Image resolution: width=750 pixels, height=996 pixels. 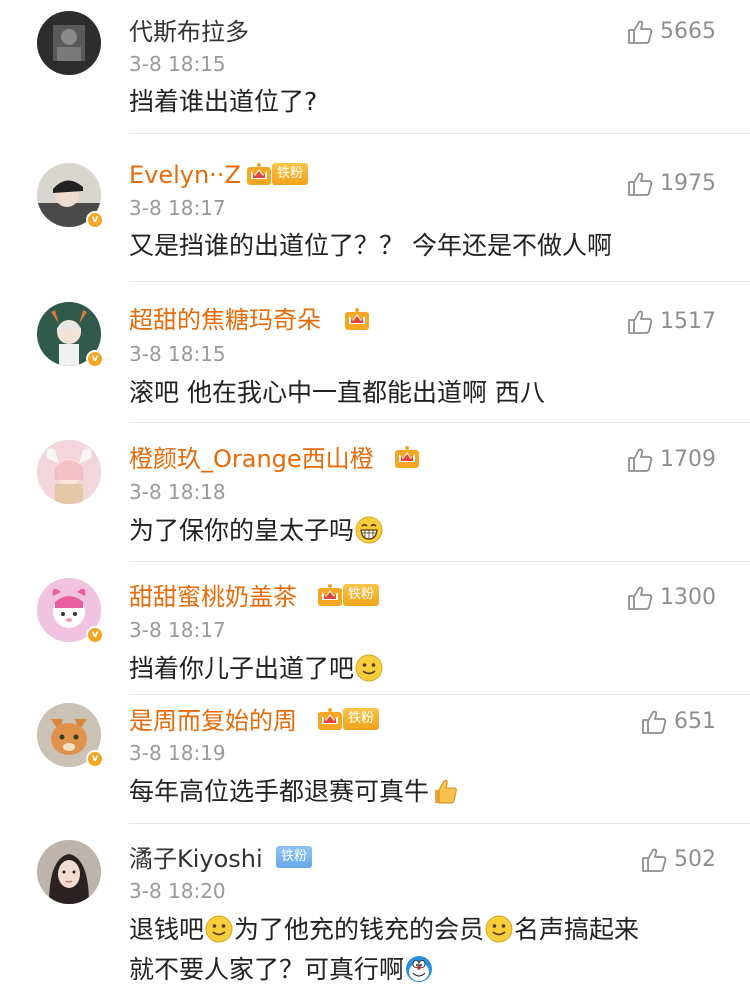 I want to click on like-count: 502, so click(x=695, y=859).